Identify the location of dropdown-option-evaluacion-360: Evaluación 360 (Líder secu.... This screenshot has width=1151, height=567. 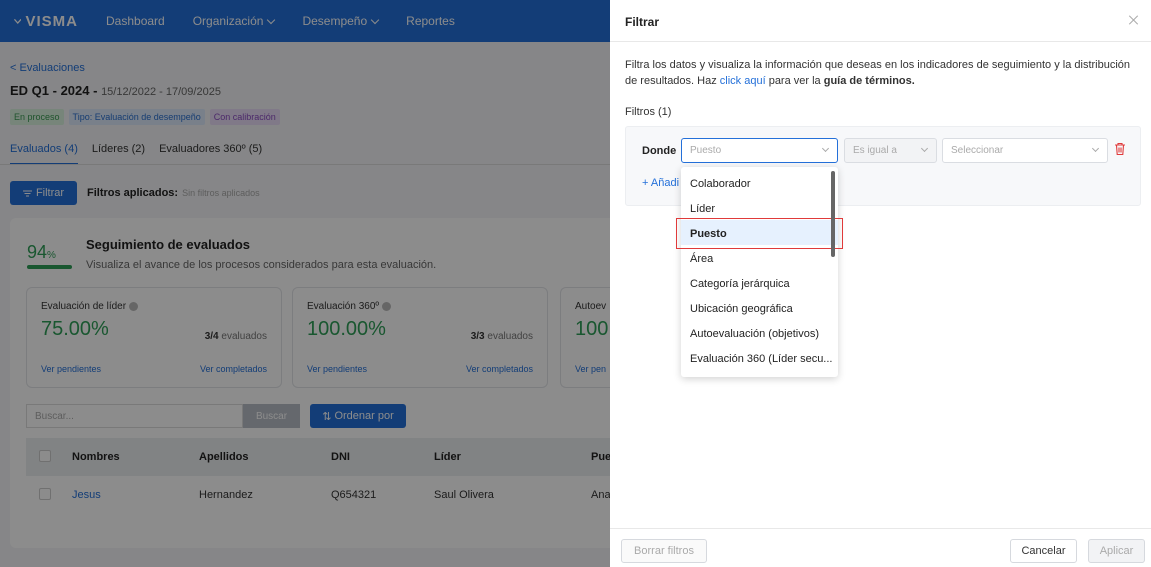
(759, 357).